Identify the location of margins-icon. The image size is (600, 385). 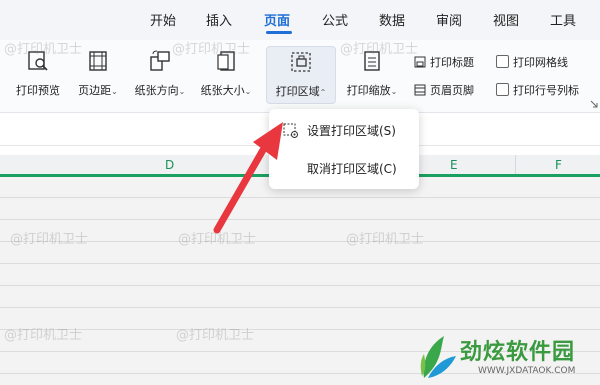
(98, 61).